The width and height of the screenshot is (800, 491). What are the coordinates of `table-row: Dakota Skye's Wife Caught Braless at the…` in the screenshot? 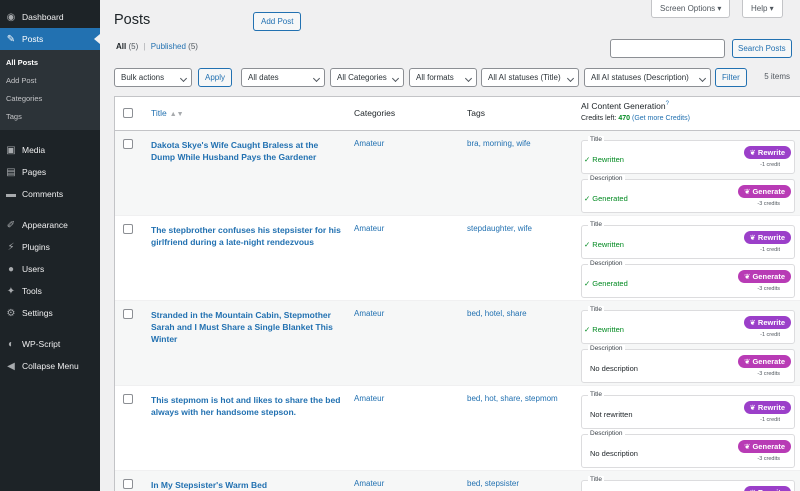 It's located at (457, 173).